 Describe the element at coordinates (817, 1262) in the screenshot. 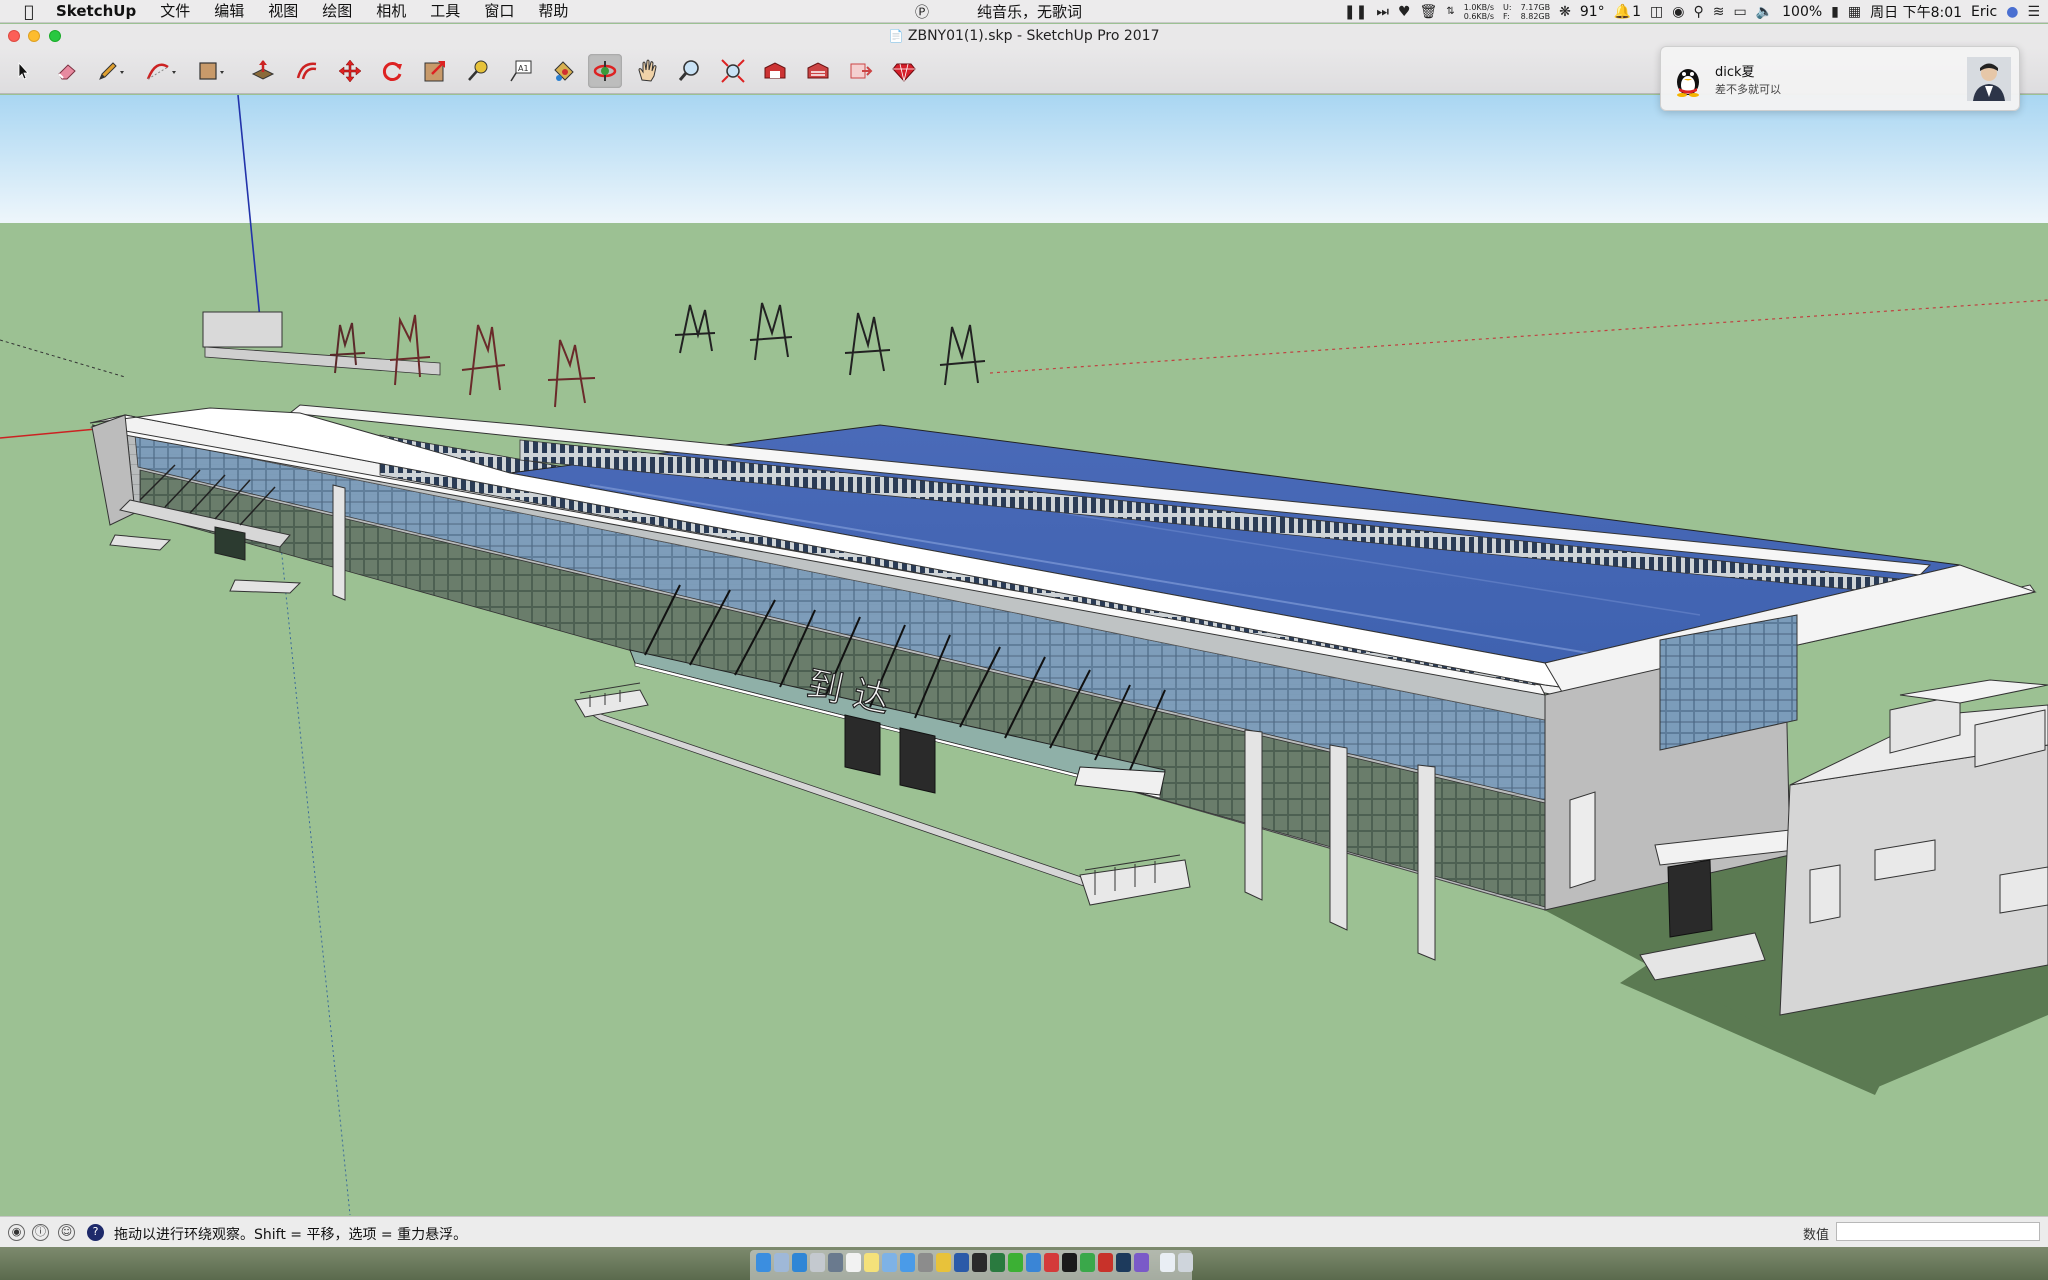

I see `preview-icon` at that location.